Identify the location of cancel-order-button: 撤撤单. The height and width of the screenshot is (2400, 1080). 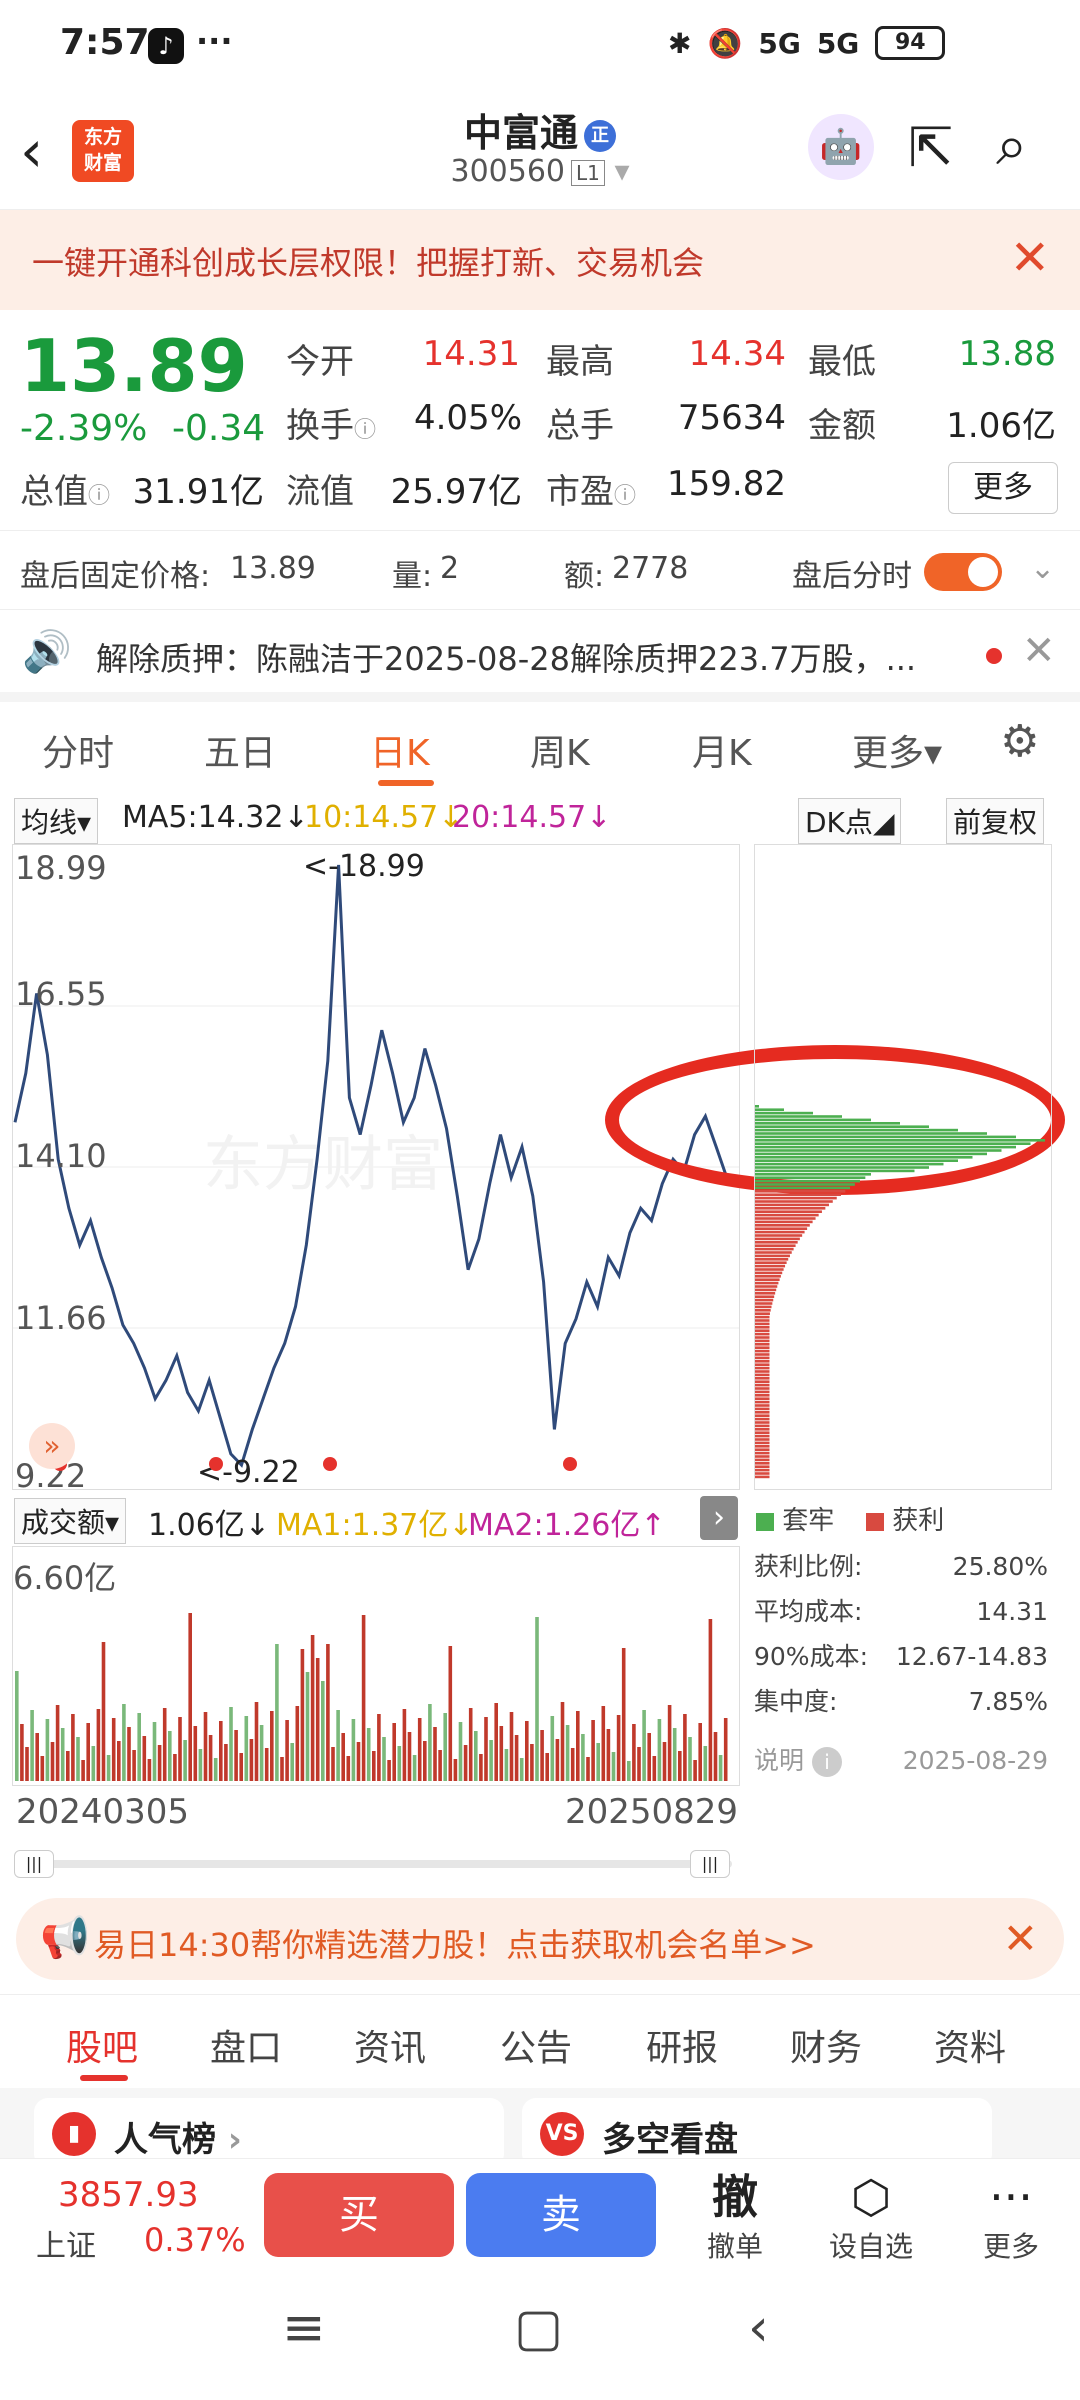
(735, 2217).